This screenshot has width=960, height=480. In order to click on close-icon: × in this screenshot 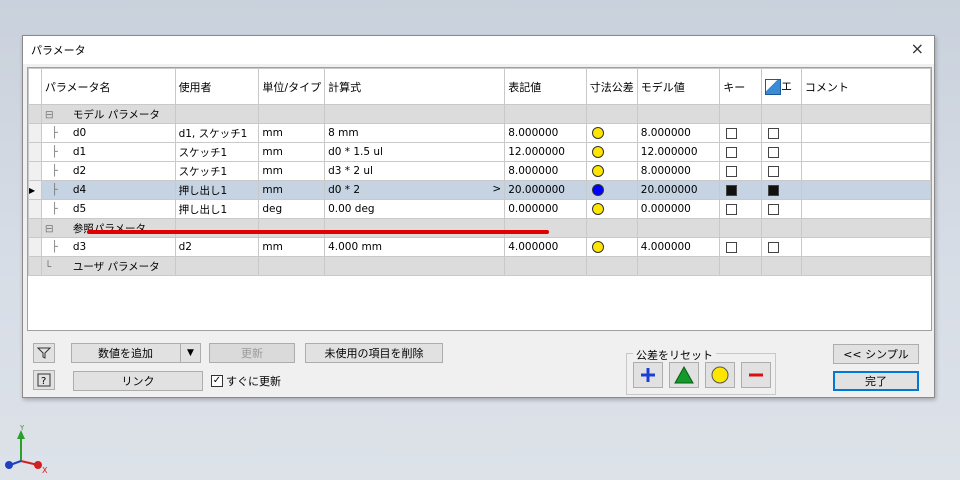, I will do `click(917, 49)`.